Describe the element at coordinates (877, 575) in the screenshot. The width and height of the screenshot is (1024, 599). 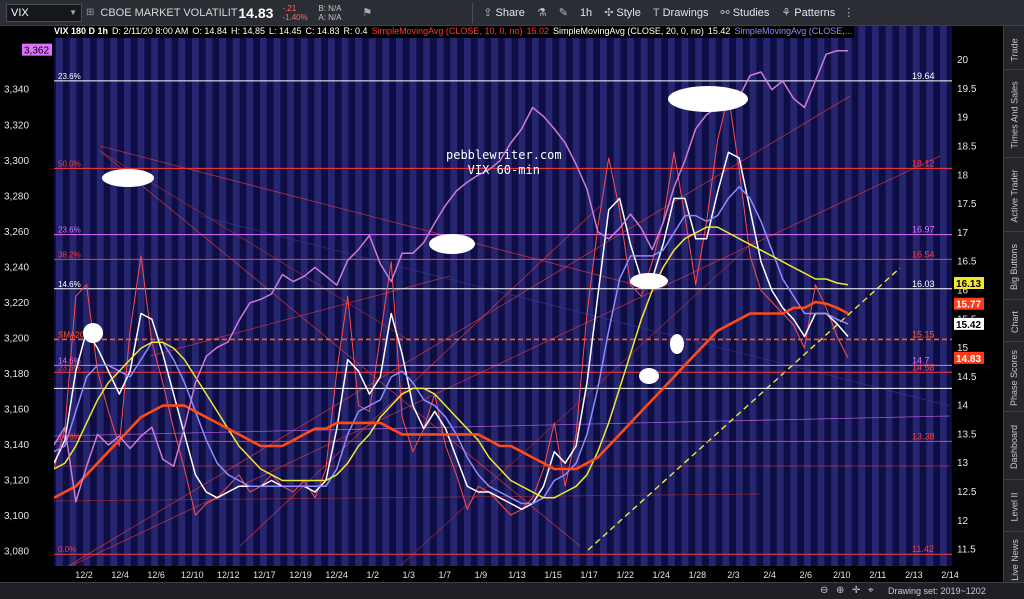
I see `x-axis-tick: 2/11` at that location.